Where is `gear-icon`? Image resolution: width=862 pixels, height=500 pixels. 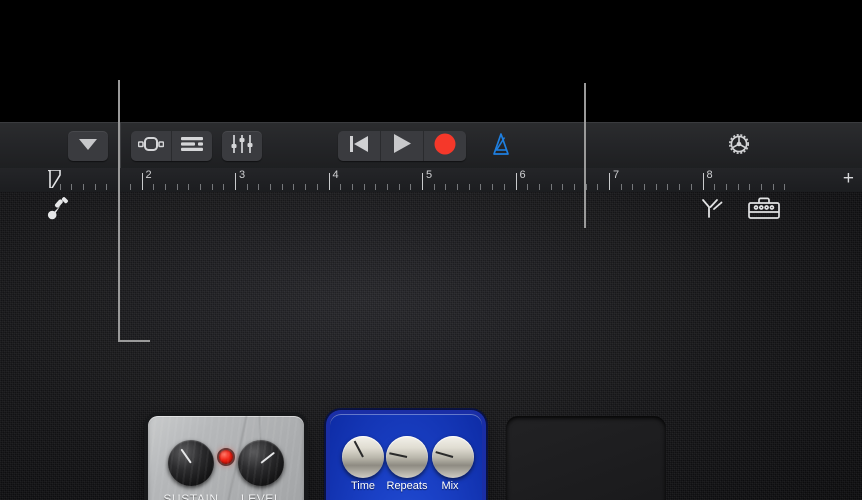
gear-icon is located at coordinates (739, 146).